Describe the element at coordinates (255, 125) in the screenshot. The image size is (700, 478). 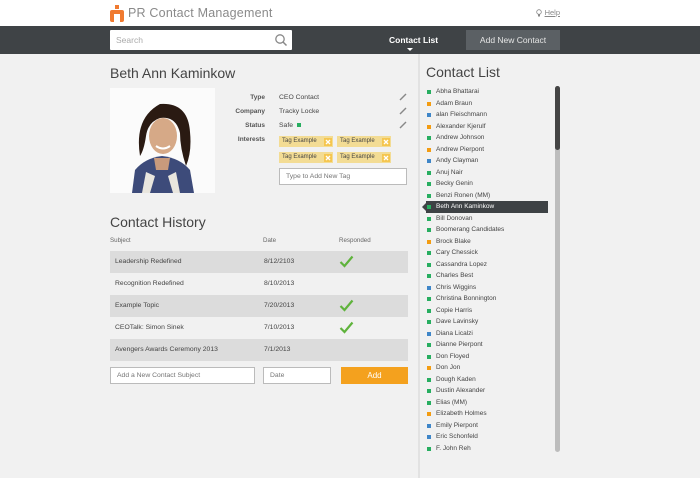
I see `status-label: Status` at that location.